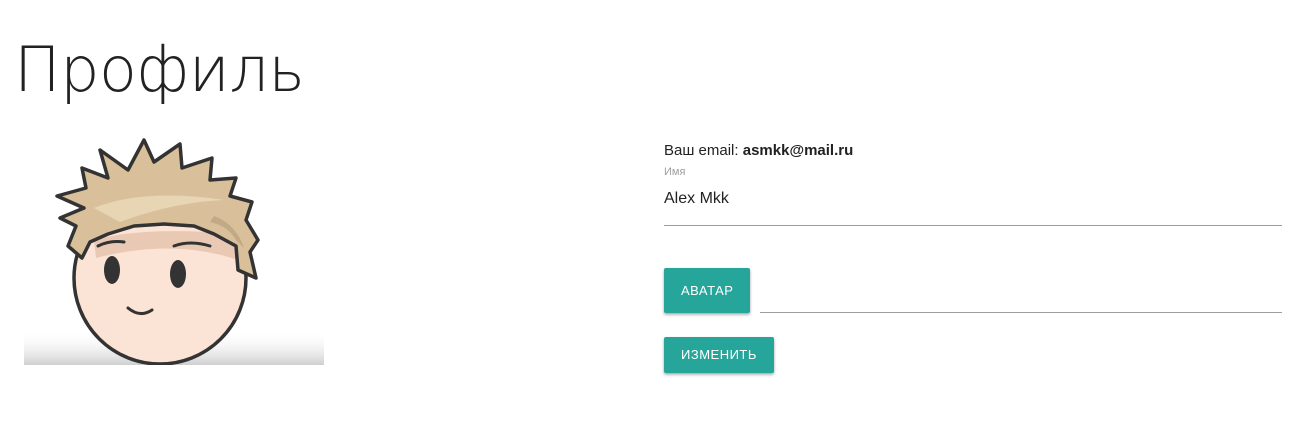  Describe the element at coordinates (798, 150) in the screenshot. I see `email-value: asmkk@mail.ru` at that location.